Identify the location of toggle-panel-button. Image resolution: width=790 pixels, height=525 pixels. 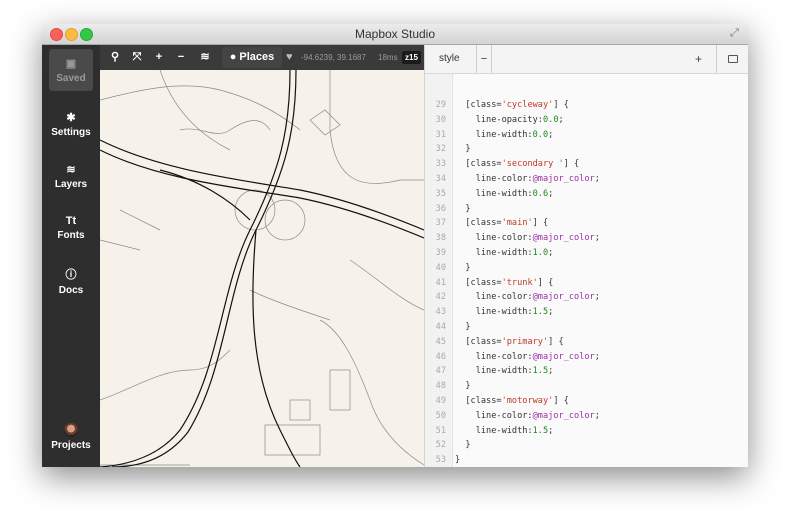
(732, 59).